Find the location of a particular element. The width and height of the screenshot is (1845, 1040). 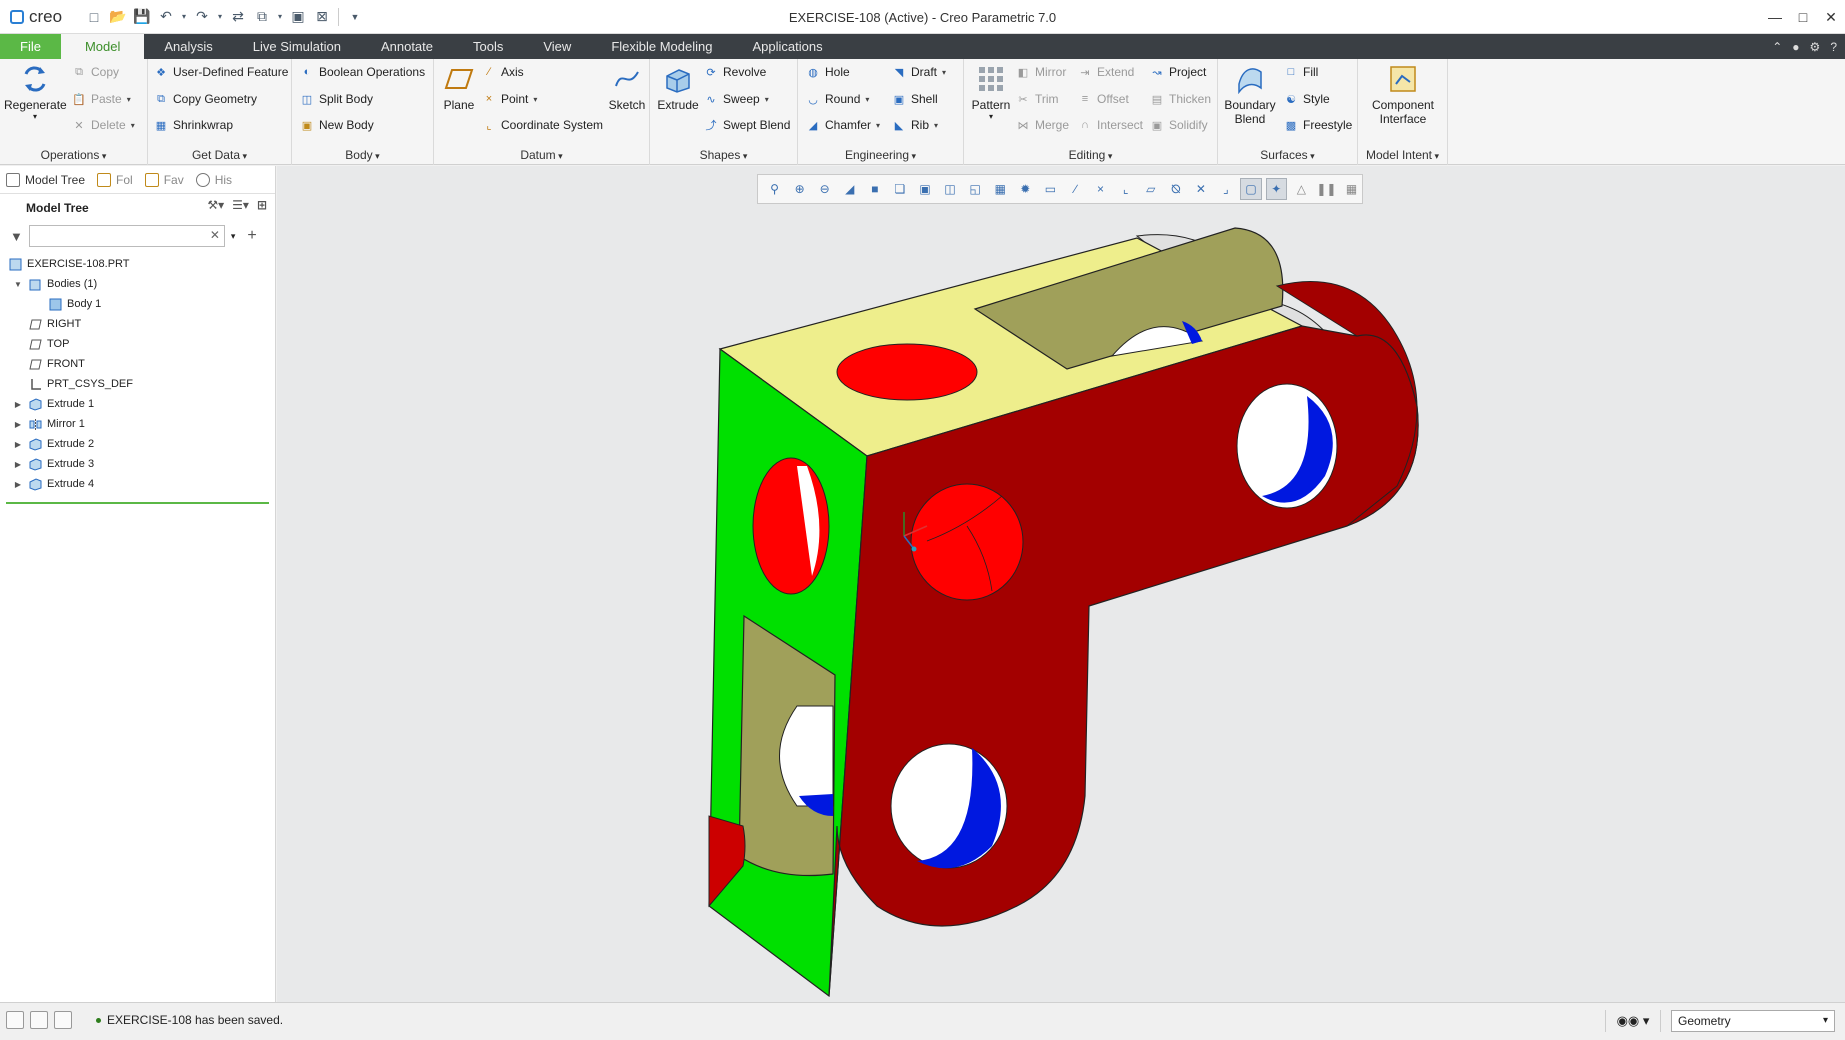

tree-node-front: FRONT is located at coordinates (137, 364).